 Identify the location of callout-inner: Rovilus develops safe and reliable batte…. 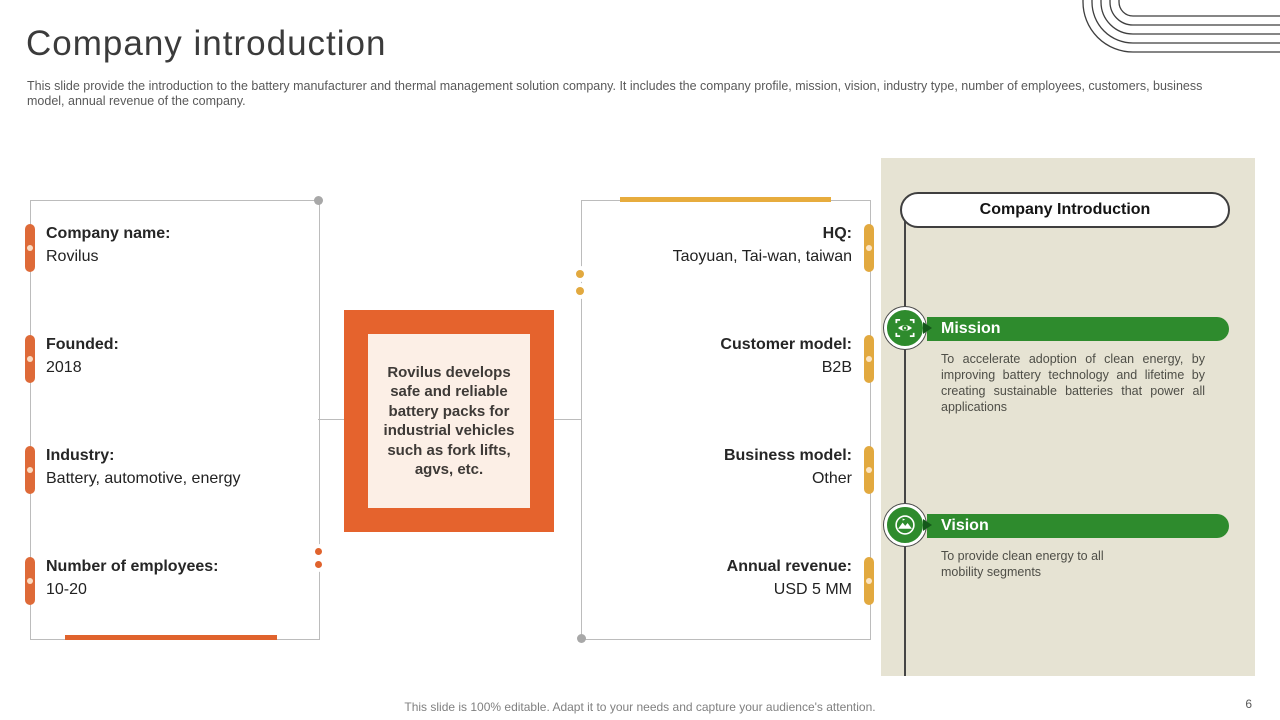
(449, 421).